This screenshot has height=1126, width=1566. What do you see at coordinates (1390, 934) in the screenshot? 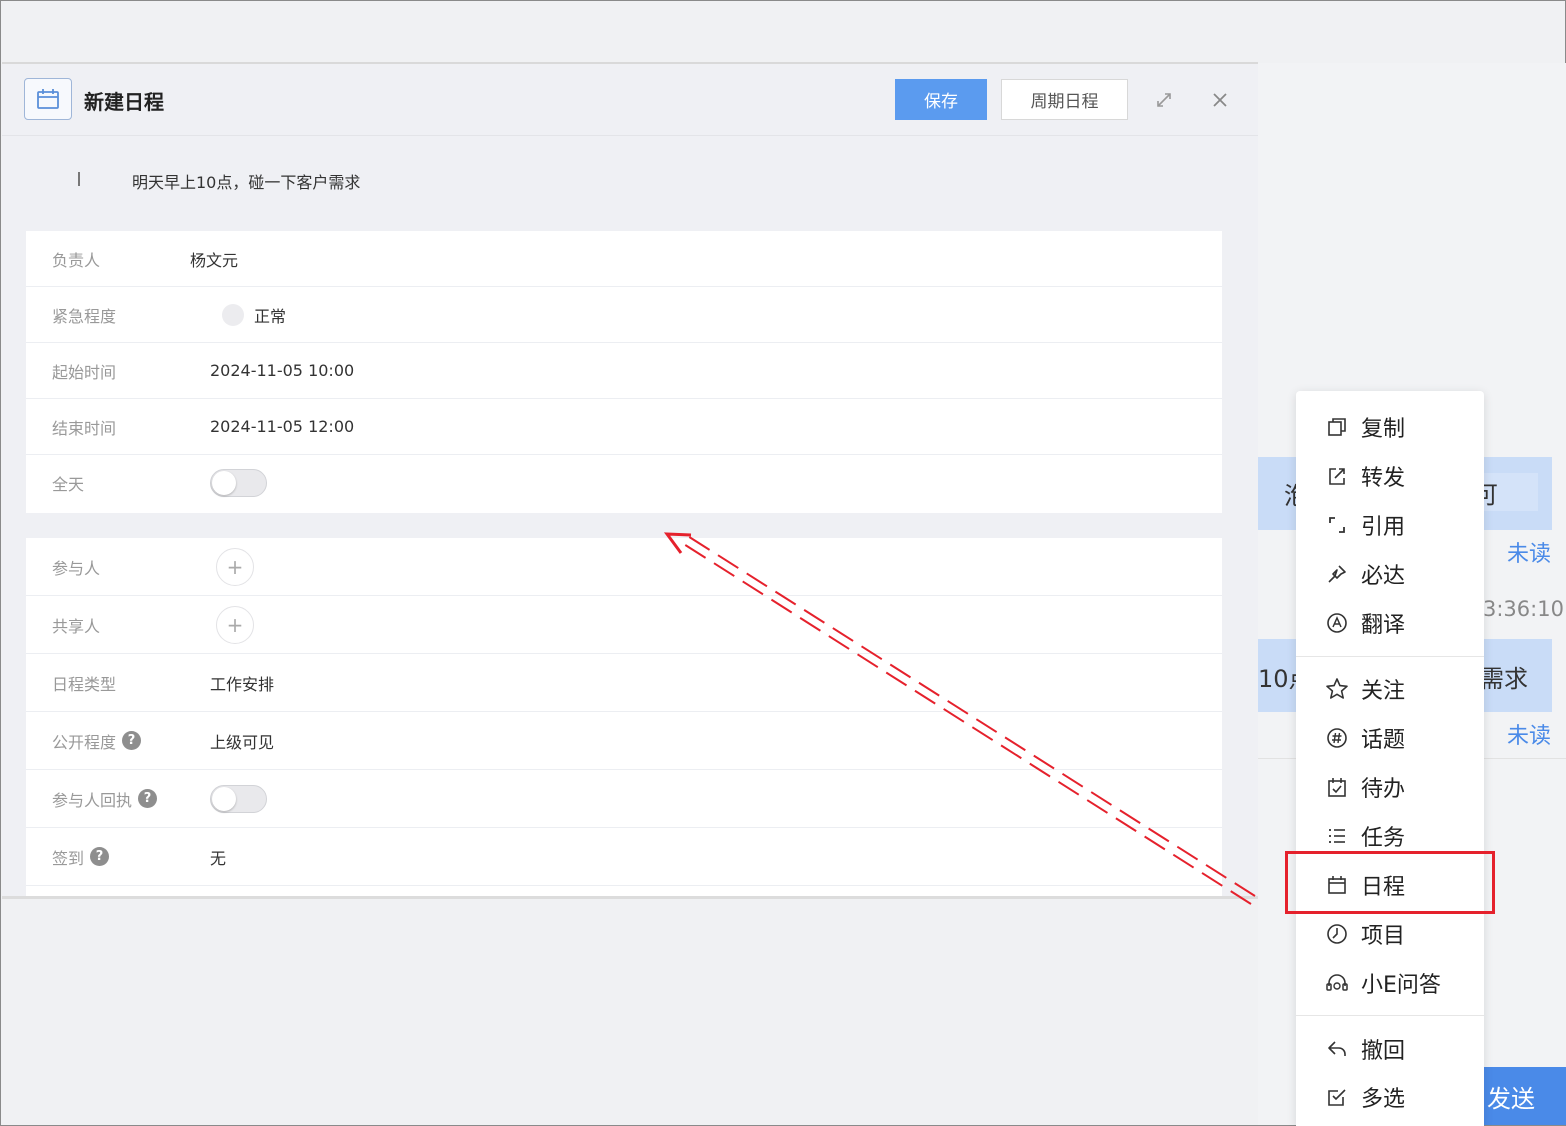
I see `menu-item-project: 项目` at bounding box center [1390, 934].